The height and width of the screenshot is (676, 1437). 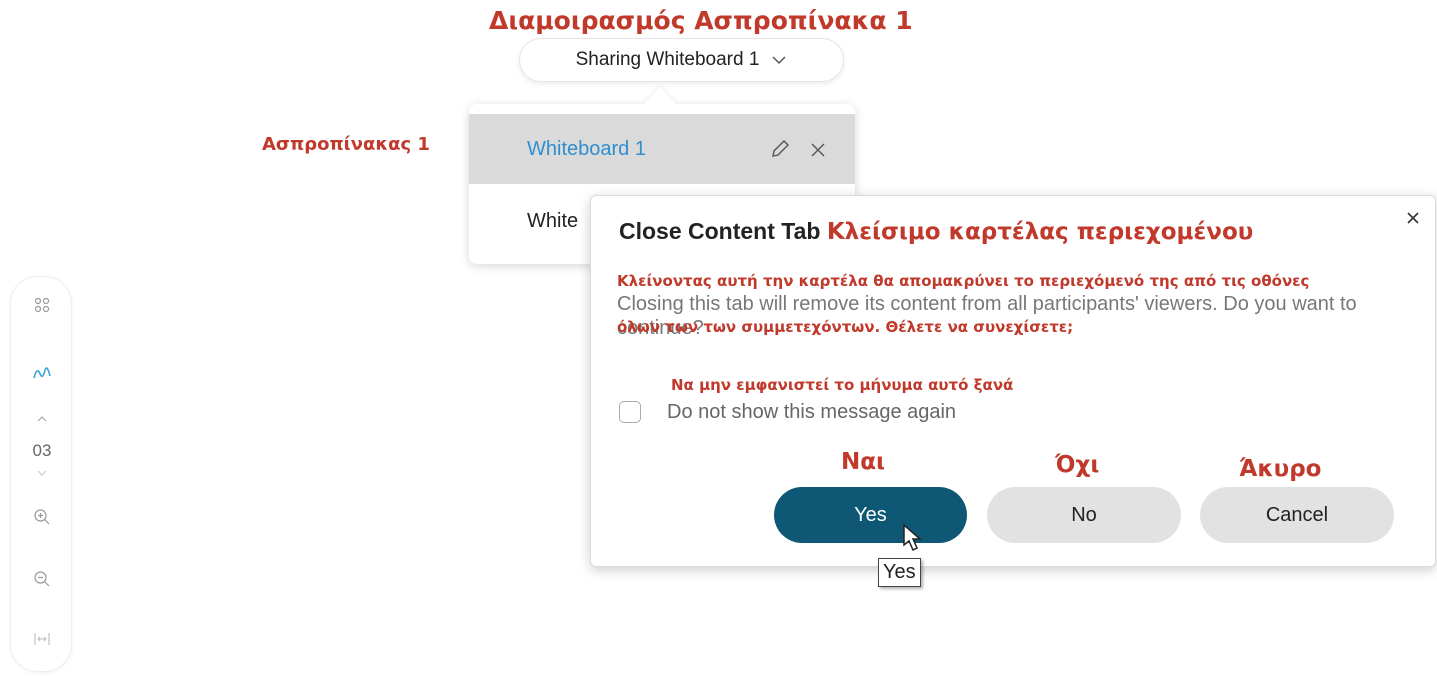 I want to click on grid-icon, so click(x=42, y=305).